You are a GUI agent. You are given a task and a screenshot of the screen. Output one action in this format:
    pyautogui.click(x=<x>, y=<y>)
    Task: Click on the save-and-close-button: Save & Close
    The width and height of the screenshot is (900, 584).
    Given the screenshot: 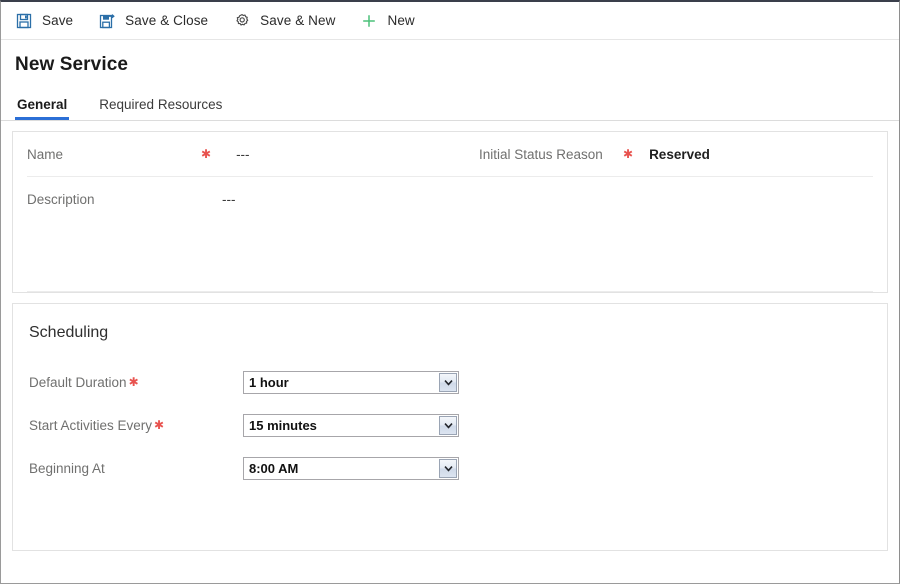 What is the action you would take?
    pyautogui.click(x=156, y=21)
    